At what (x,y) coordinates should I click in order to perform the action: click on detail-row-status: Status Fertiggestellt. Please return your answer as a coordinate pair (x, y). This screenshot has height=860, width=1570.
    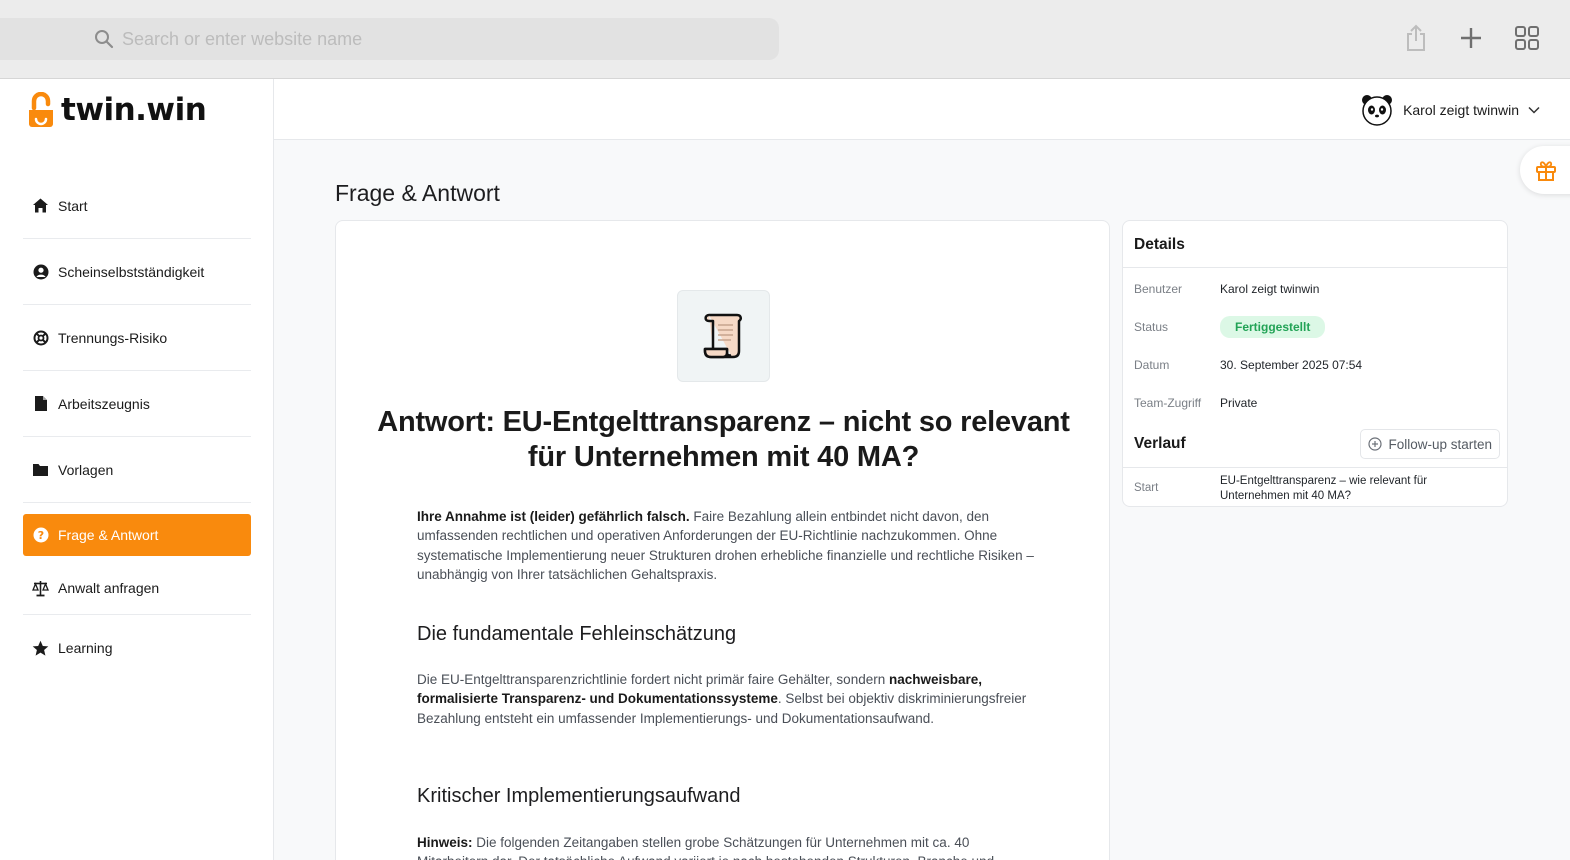
    Looking at the image, I should click on (1230, 327).